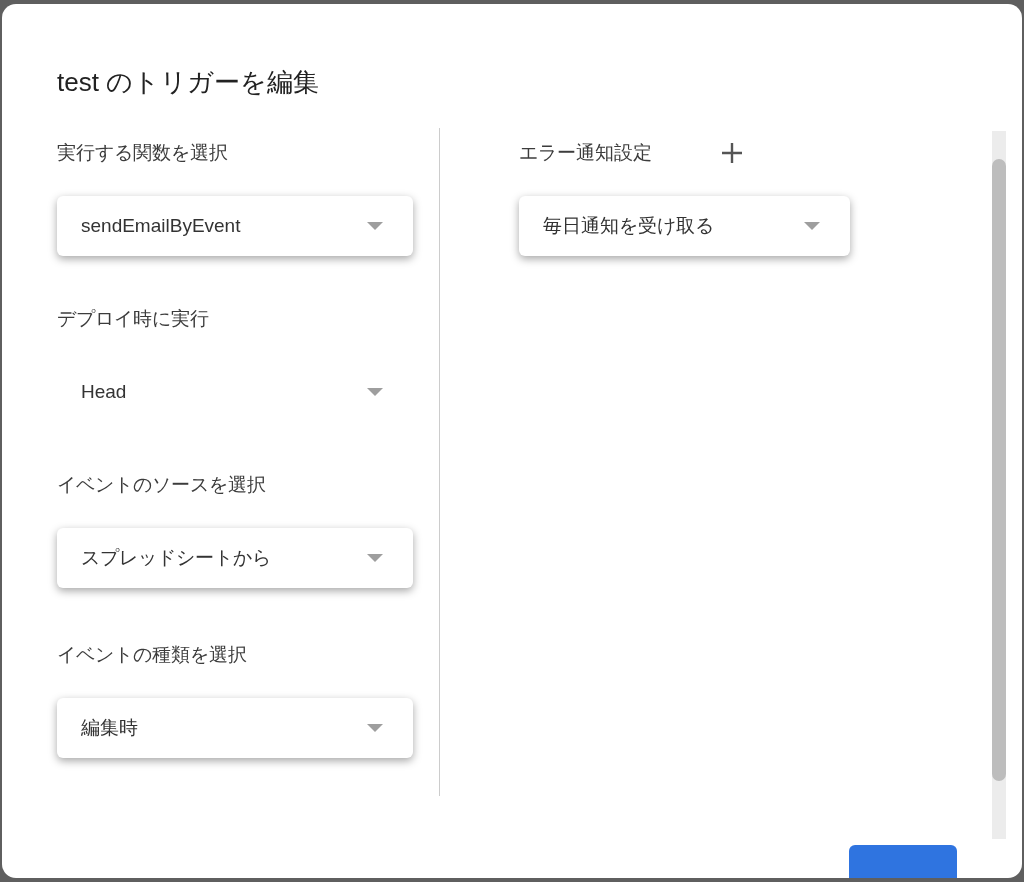 The image size is (1024, 882). I want to click on dropdown: 編集時, so click(235, 728).